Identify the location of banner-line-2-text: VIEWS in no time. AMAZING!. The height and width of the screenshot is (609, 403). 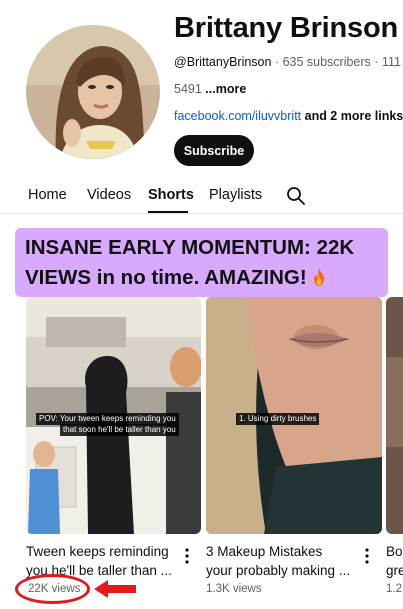
(166, 277).